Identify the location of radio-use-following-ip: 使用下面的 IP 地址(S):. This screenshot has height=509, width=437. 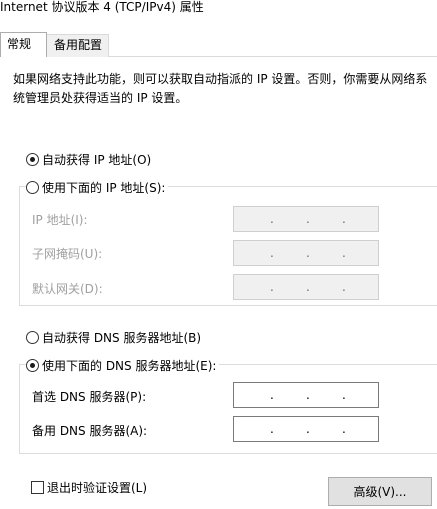
(97, 187).